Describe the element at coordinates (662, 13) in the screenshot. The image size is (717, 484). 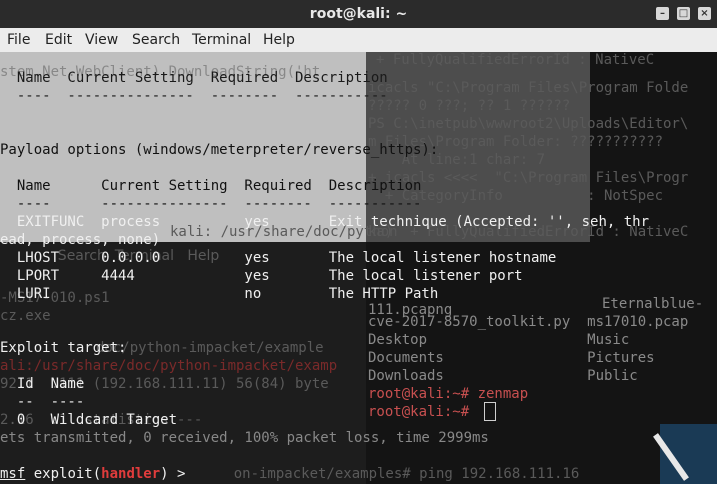
I see `minimize-button: –` at that location.